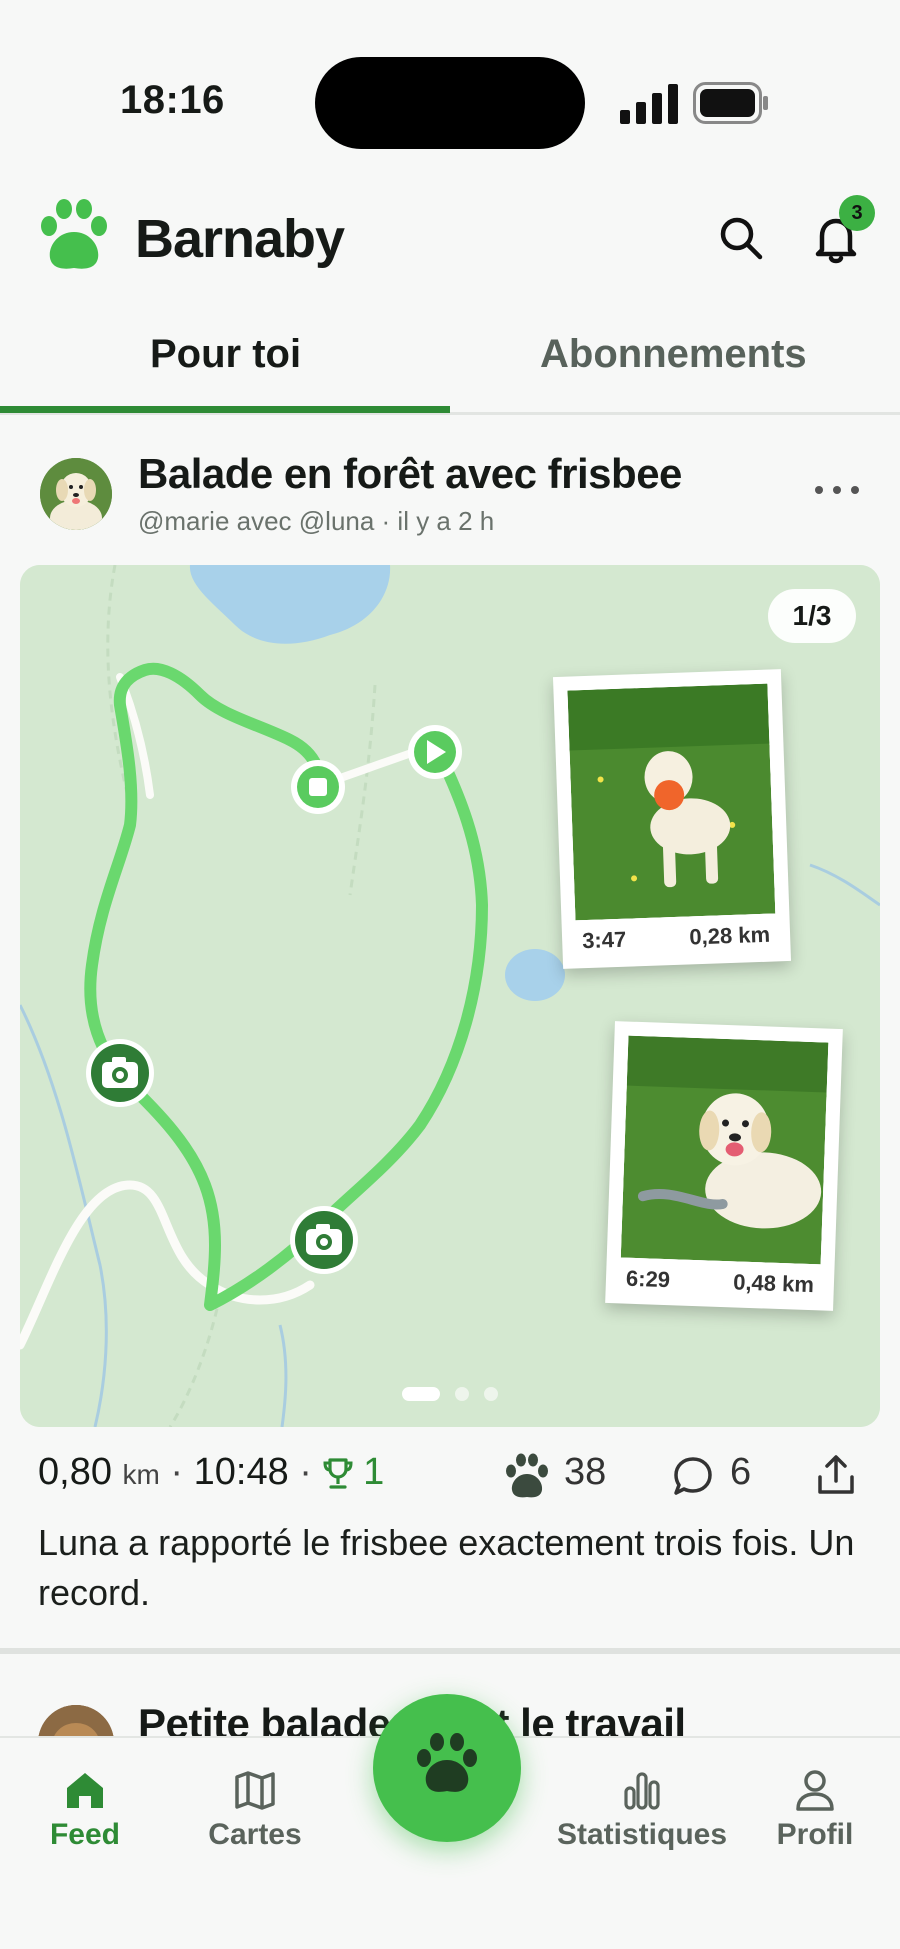 The width and height of the screenshot is (900, 1949). I want to click on distance-unit: km, so click(141, 1474).